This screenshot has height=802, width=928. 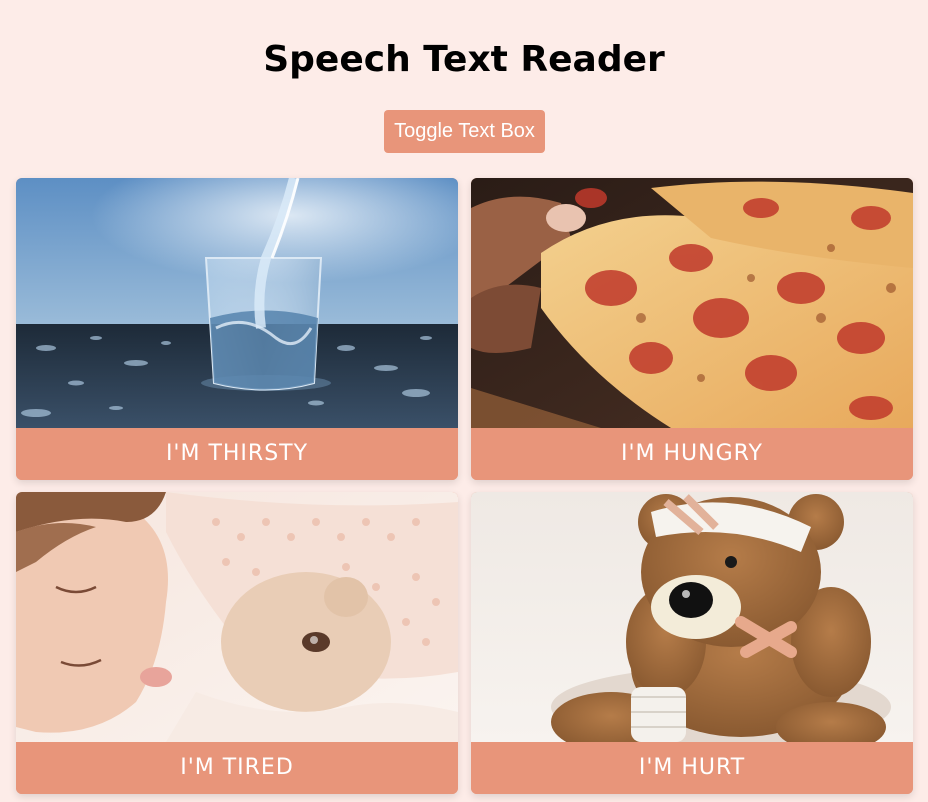 What do you see at coordinates (237, 768) in the screenshot?
I see `card-label: I'M TIRED` at bounding box center [237, 768].